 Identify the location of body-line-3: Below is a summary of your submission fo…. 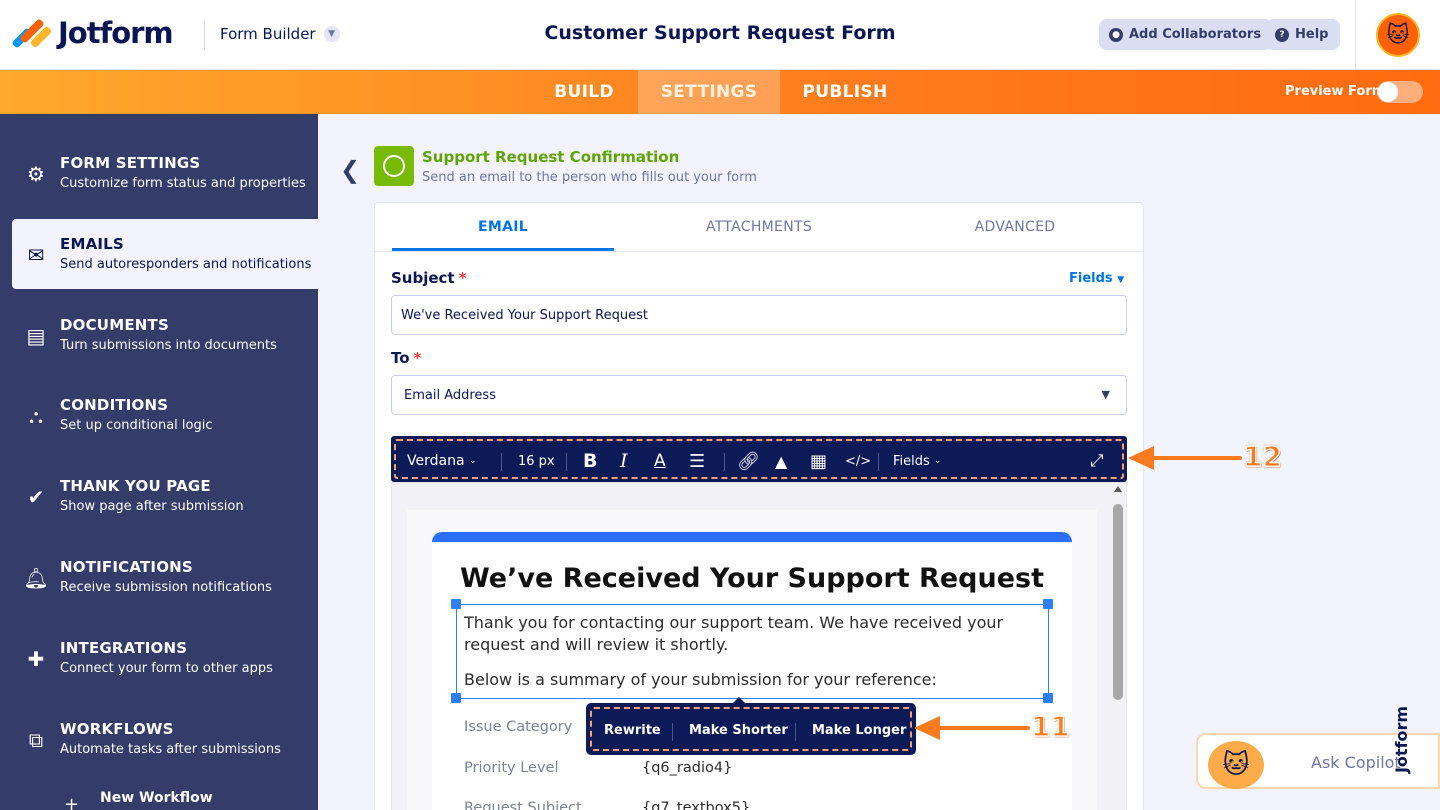
(700, 680).